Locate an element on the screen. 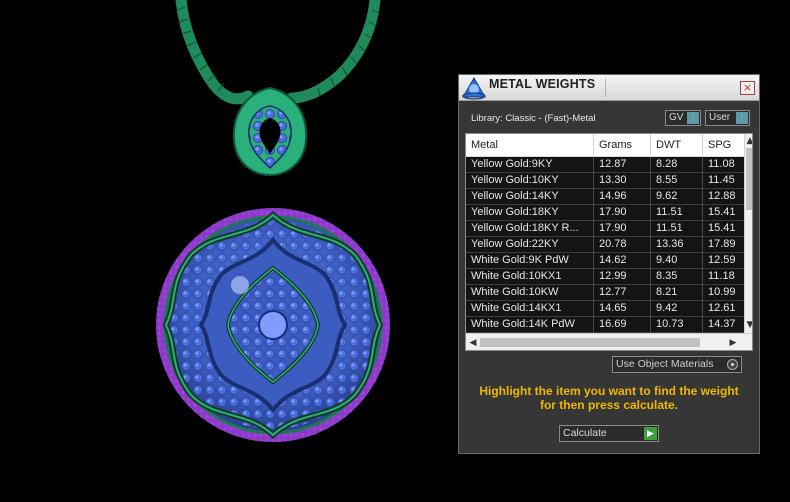 This screenshot has height=502, width=790. grams-cell: 13.30 is located at coordinates (622, 181).